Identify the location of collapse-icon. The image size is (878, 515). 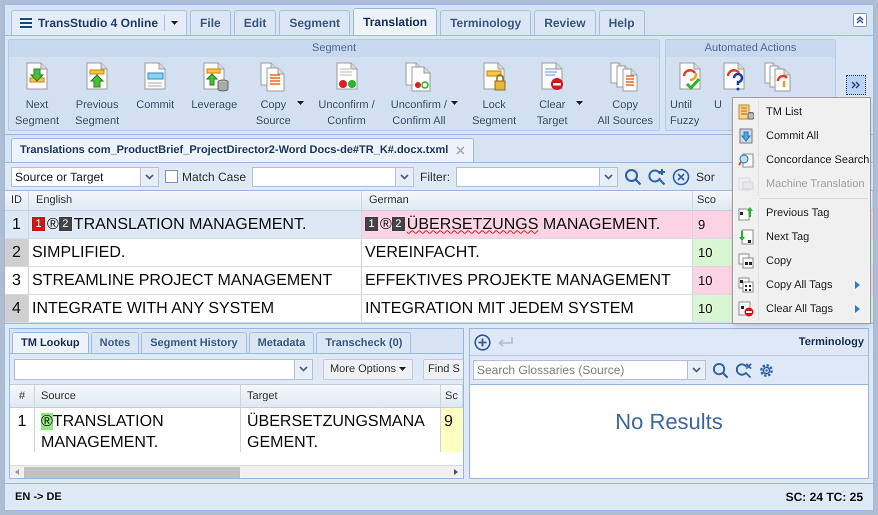
(860, 20).